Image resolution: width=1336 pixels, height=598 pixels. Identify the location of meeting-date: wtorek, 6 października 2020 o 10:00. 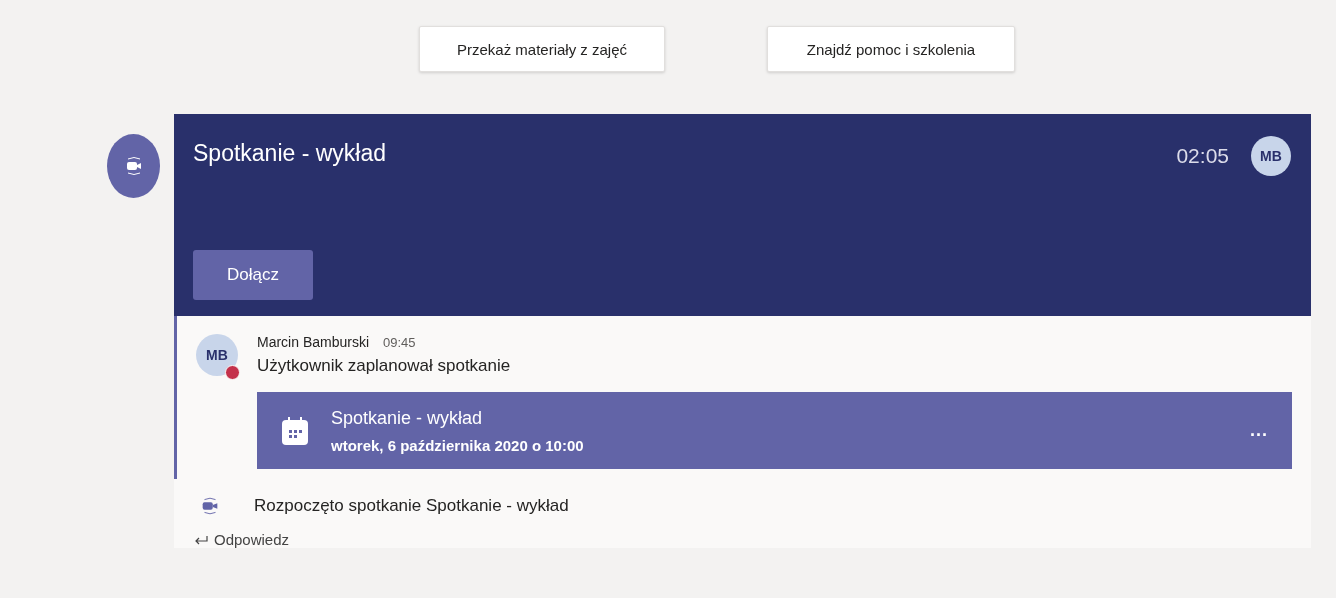
(458, 445).